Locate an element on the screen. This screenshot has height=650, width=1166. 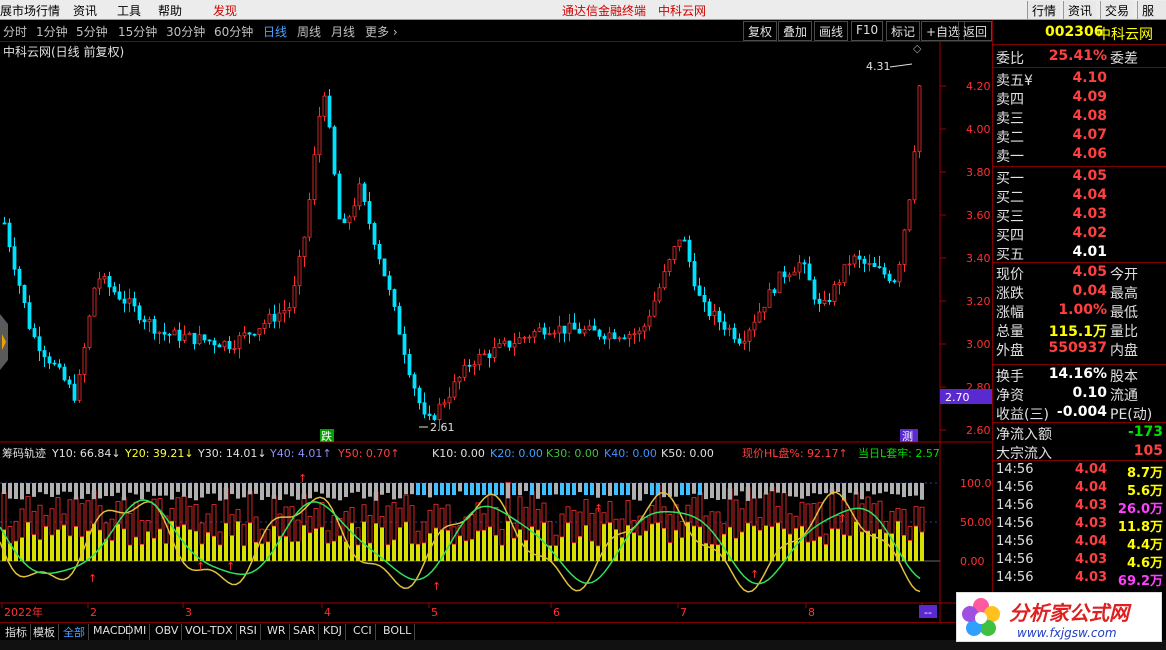
restore-rights-button: 复权 is located at coordinates (760, 31).